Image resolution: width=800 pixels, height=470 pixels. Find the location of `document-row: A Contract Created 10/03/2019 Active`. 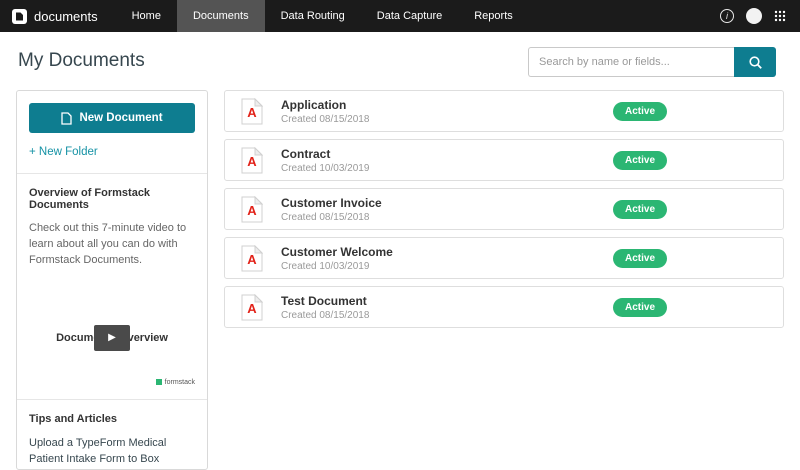

document-row: A Contract Created 10/03/2019 Active is located at coordinates (504, 160).